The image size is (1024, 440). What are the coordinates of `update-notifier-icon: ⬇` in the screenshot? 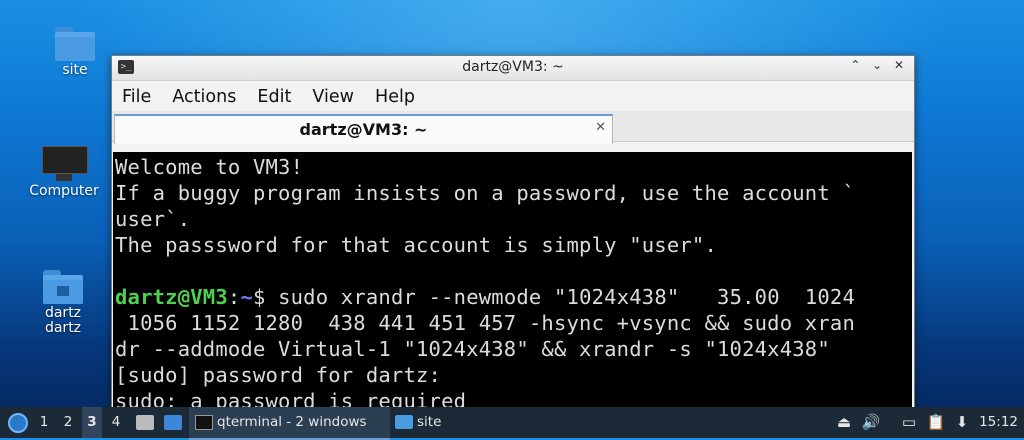 It's located at (962, 422).